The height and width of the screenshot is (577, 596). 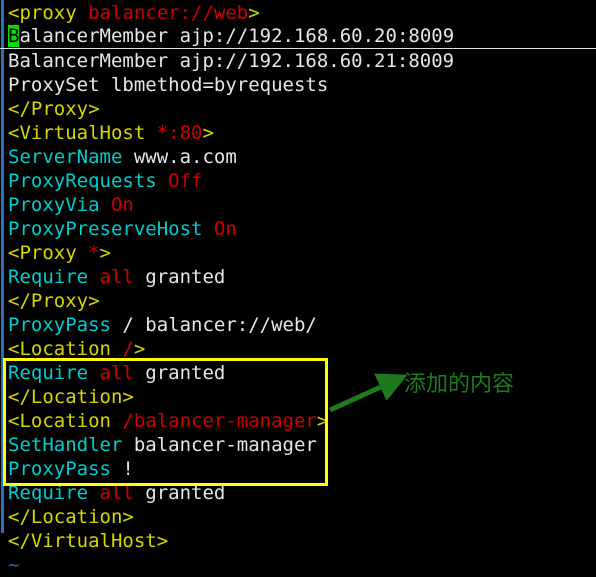 What do you see at coordinates (368, 393) in the screenshot?
I see `annotation-arrow-icon` at bounding box center [368, 393].